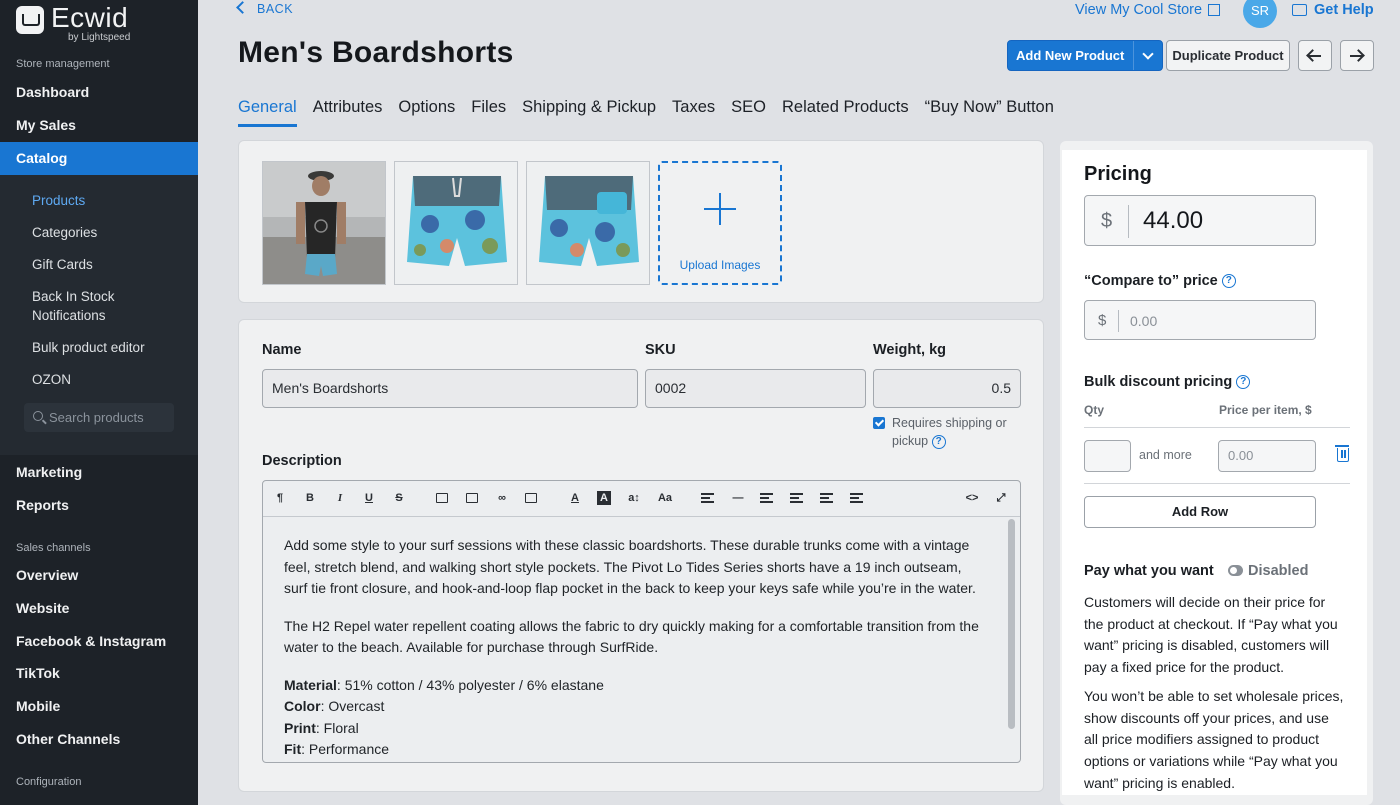 The height and width of the screenshot is (805, 1400). Describe the element at coordinates (826, 498) in the screenshot. I see `outdent-icon` at that location.